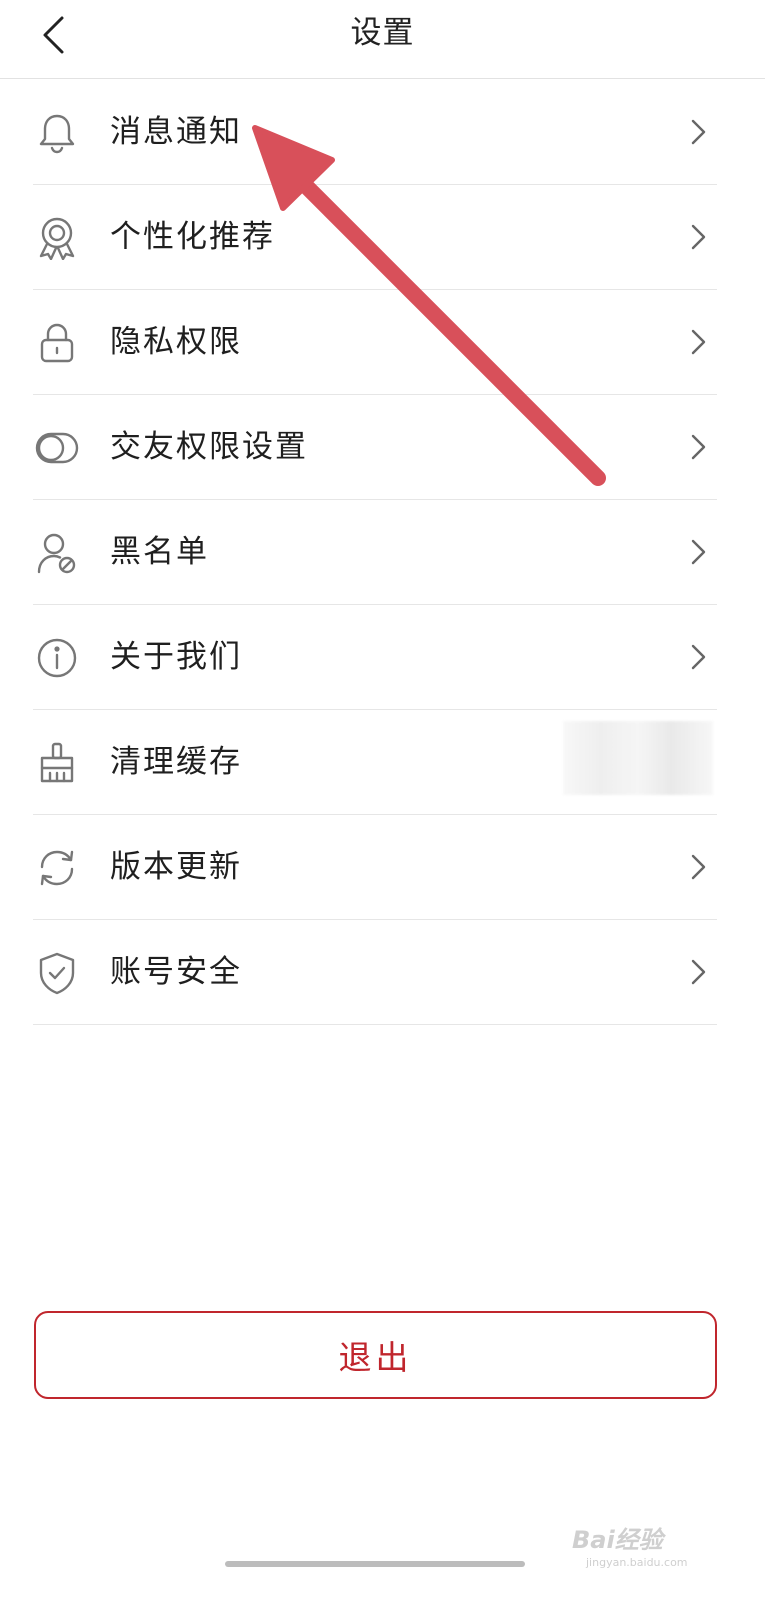 The width and height of the screenshot is (765, 1600). I want to click on cache-size-value-blurred, so click(638, 758).